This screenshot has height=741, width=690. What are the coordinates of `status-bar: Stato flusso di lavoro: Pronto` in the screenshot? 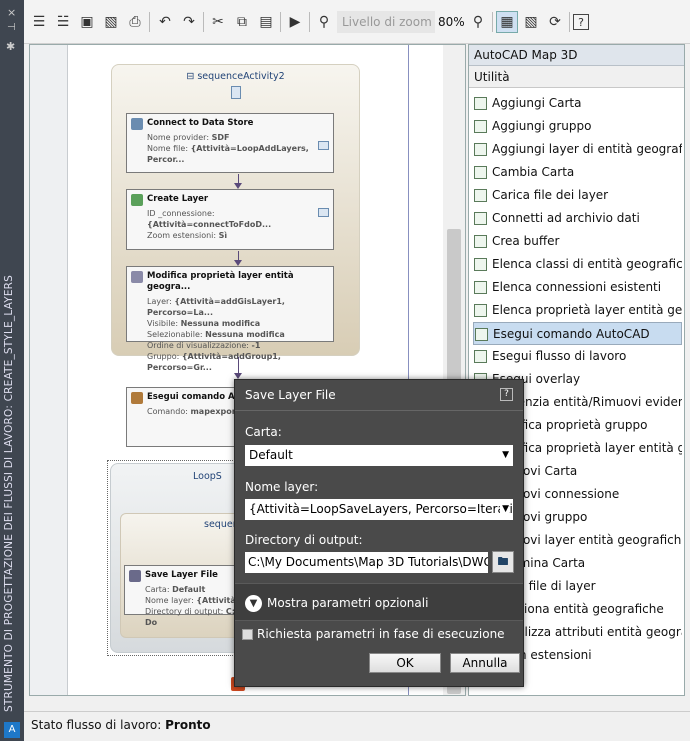 It's located at (357, 726).